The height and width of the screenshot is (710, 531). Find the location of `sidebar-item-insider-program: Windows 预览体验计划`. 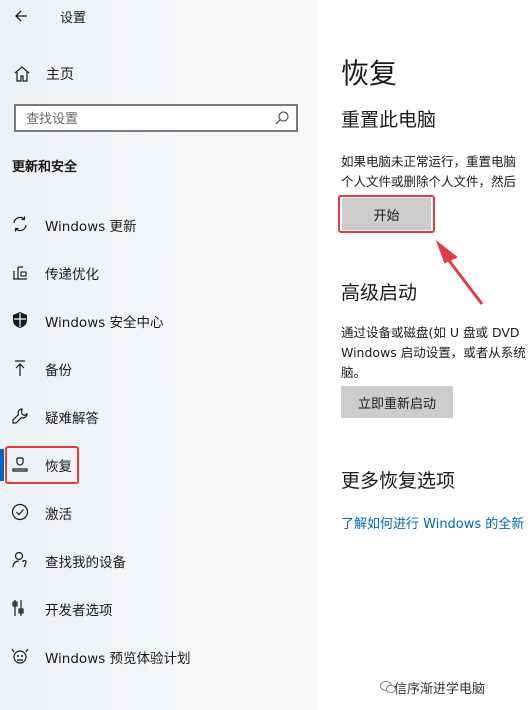

sidebar-item-insider-program: Windows 预览体验计划 is located at coordinates (159, 656).